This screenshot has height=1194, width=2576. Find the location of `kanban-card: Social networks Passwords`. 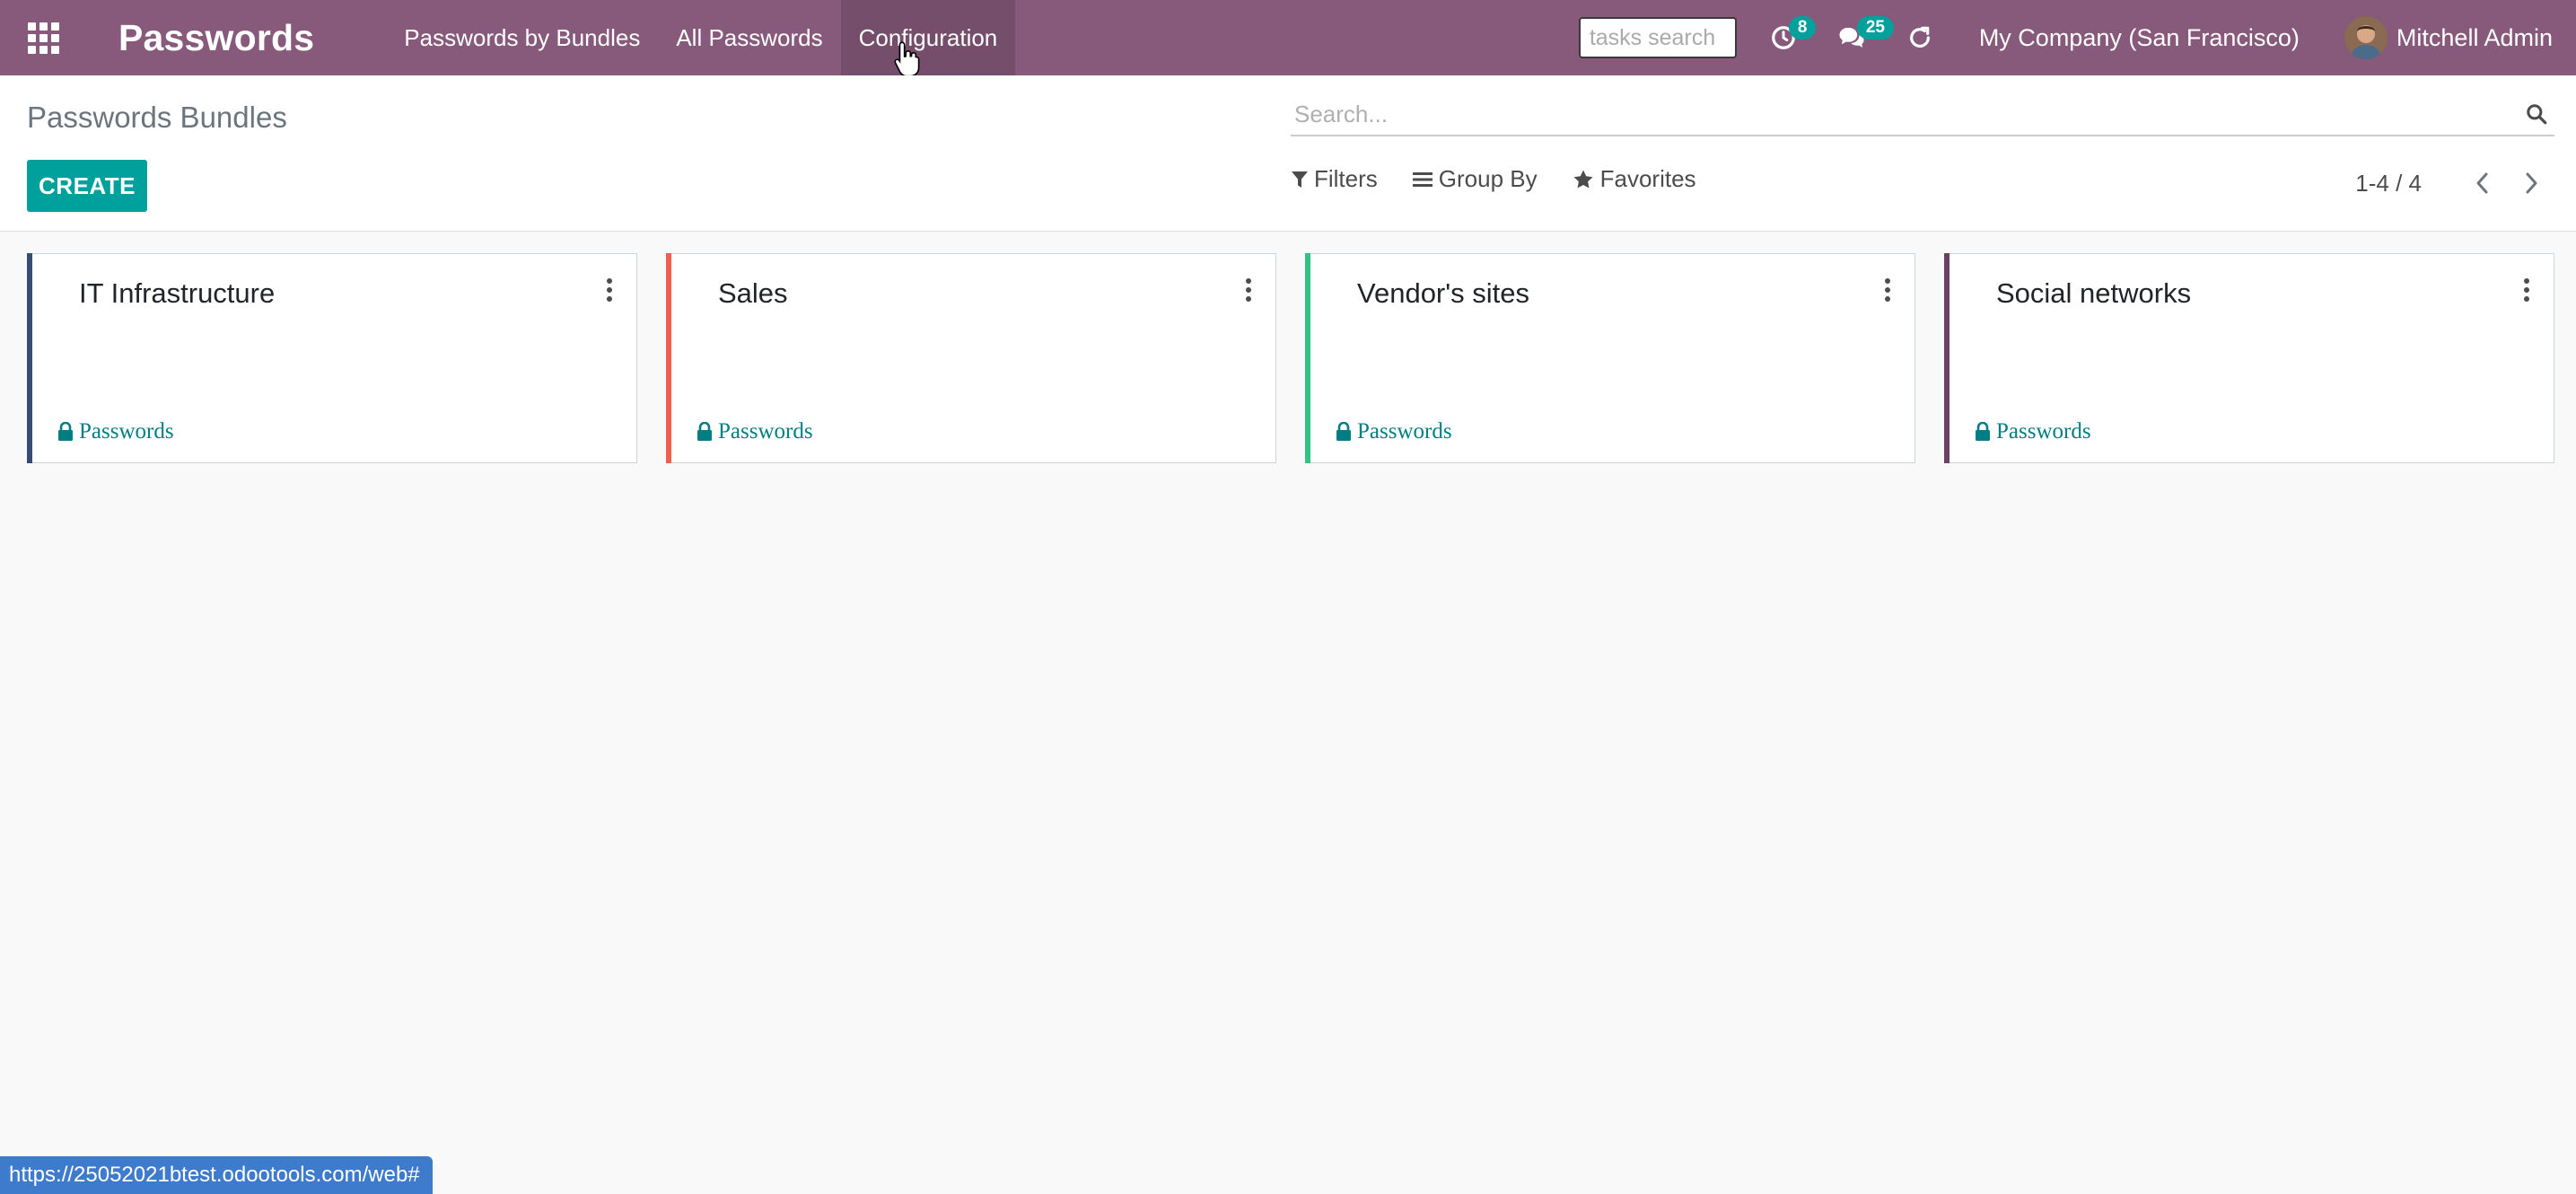

kanban-card: Social networks Passwords is located at coordinates (2249, 358).